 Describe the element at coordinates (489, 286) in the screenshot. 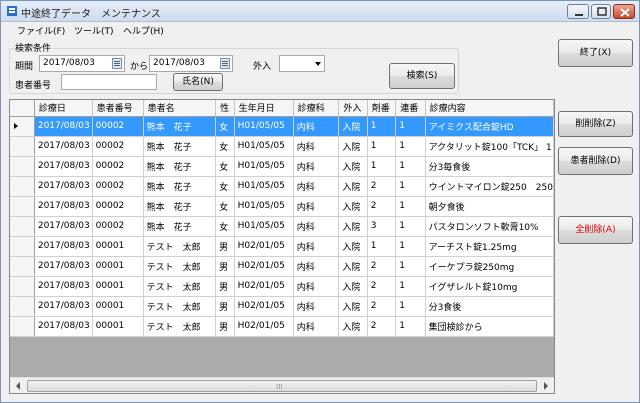

I see `table-cell: イグザレルト錠10mg` at that location.